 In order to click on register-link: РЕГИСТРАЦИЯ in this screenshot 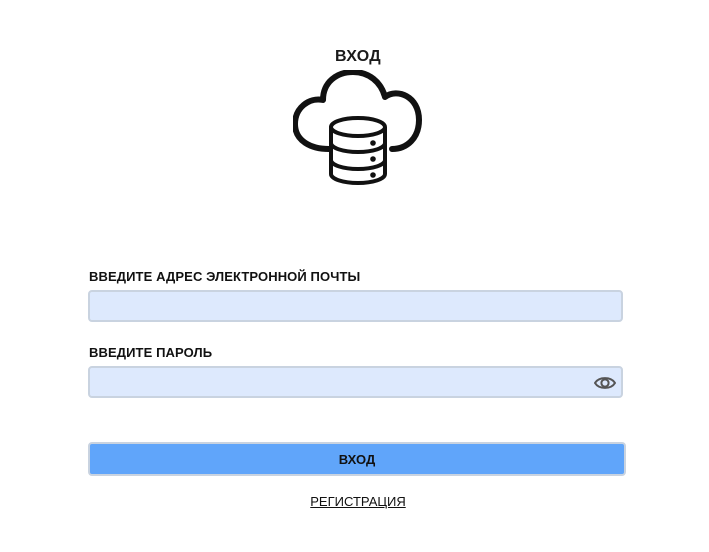, I will do `click(357, 501)`.